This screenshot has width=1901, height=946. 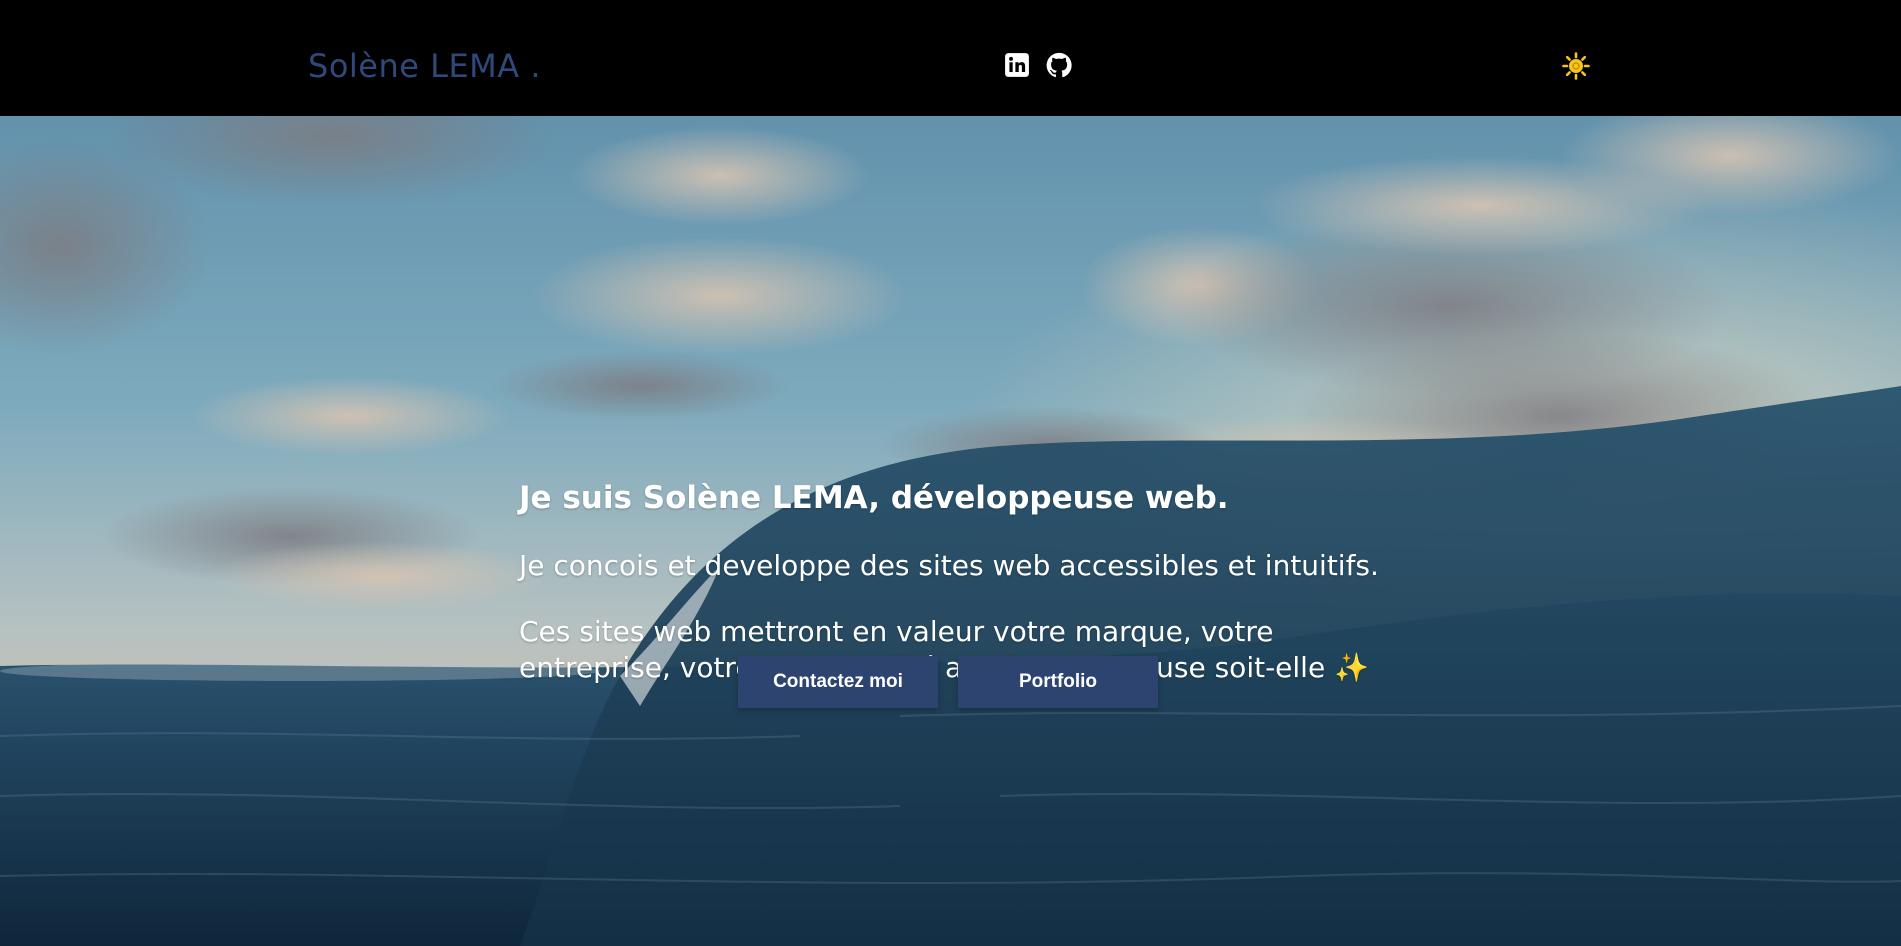 I want to click on hero-cta-buttons: Contactez moi Portfolio, so click(x=948, y=682).